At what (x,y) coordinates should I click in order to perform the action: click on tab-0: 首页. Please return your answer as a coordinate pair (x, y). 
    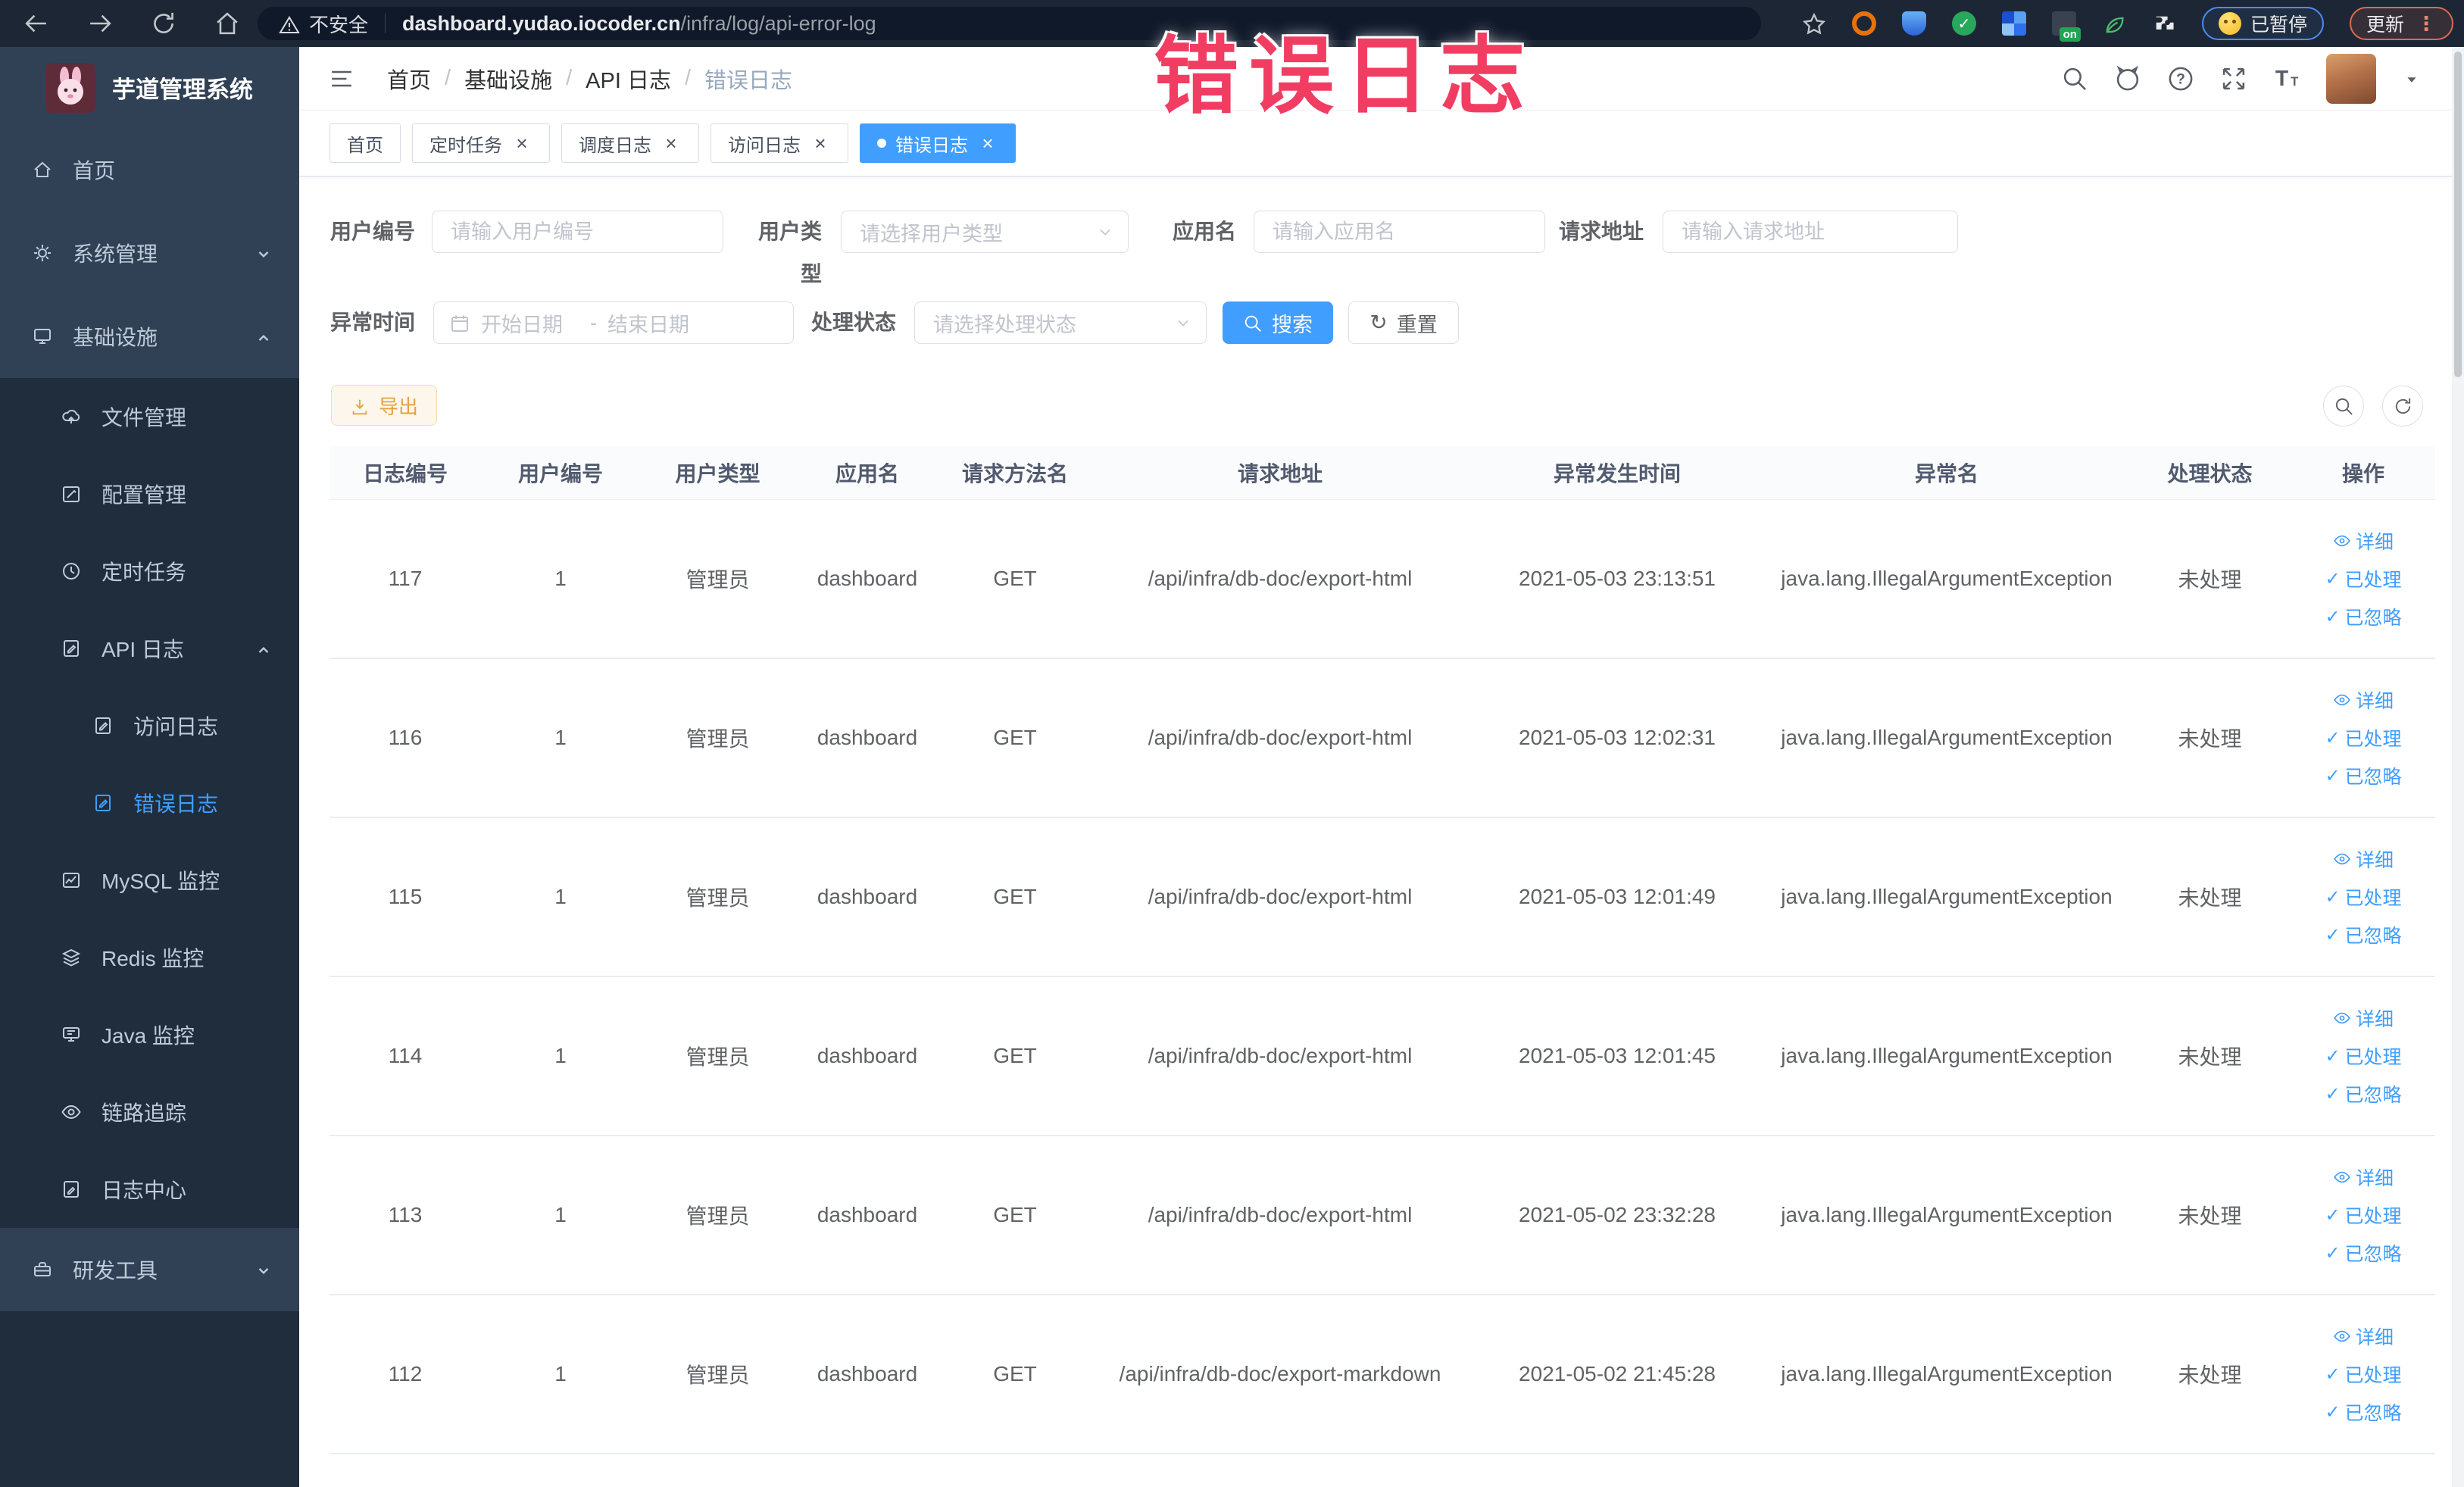
    Looking at the image, I should click on (365, 143).